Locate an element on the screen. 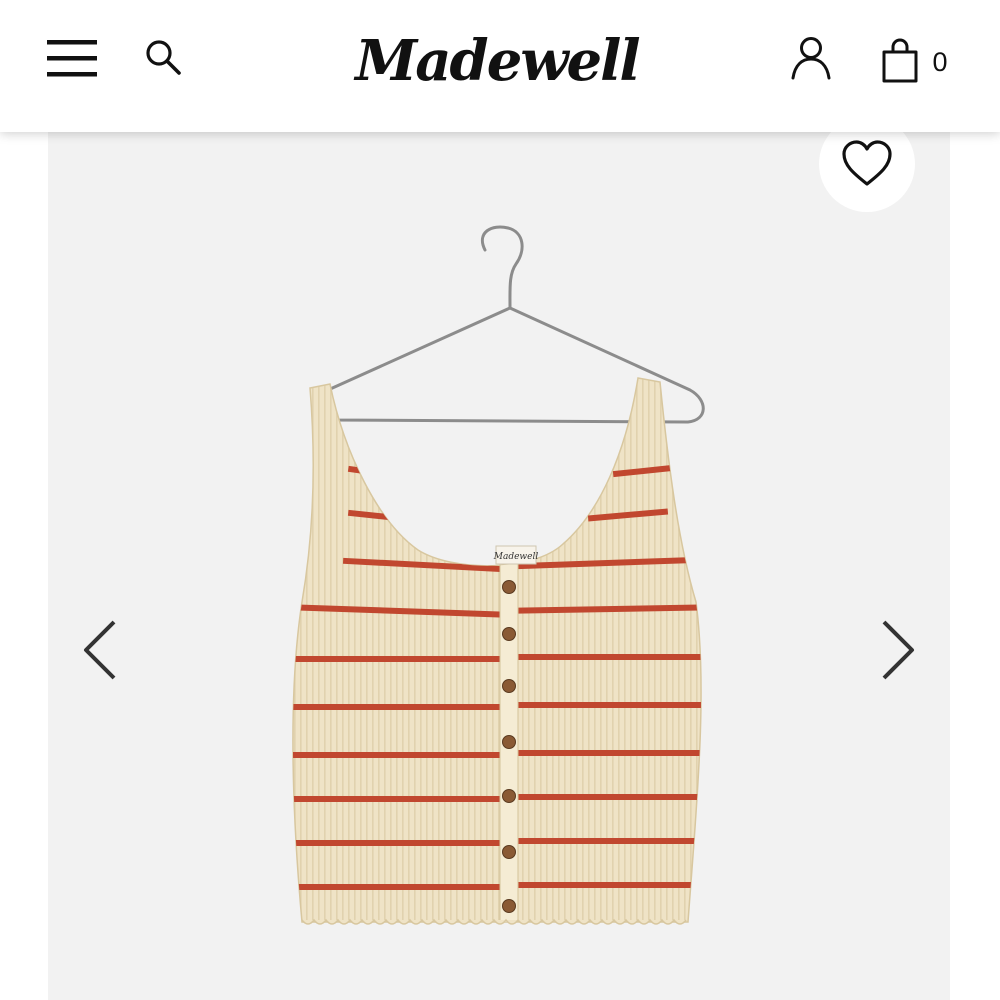 This screenshot has width=1000, height=1000. next-image-button is located at coordinates (898, 650).